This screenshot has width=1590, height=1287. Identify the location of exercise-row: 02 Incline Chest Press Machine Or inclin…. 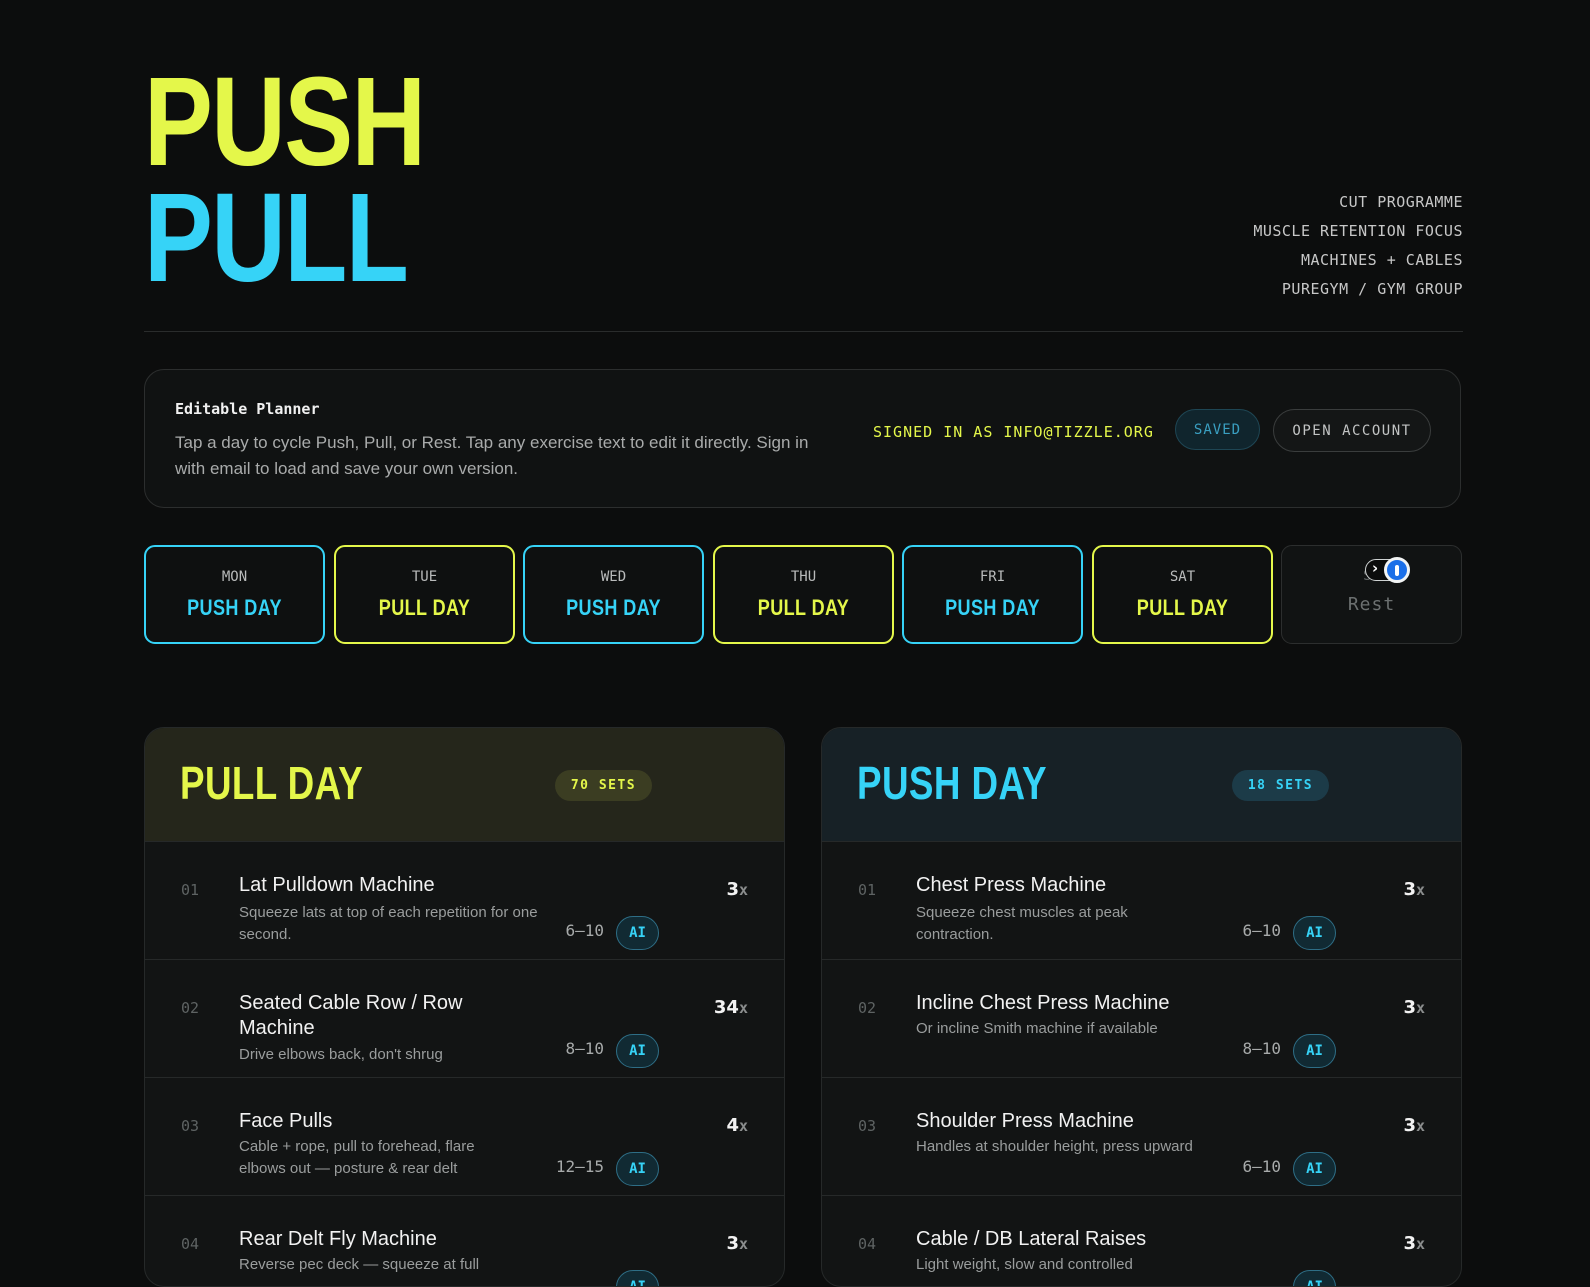
(1141, 1019).